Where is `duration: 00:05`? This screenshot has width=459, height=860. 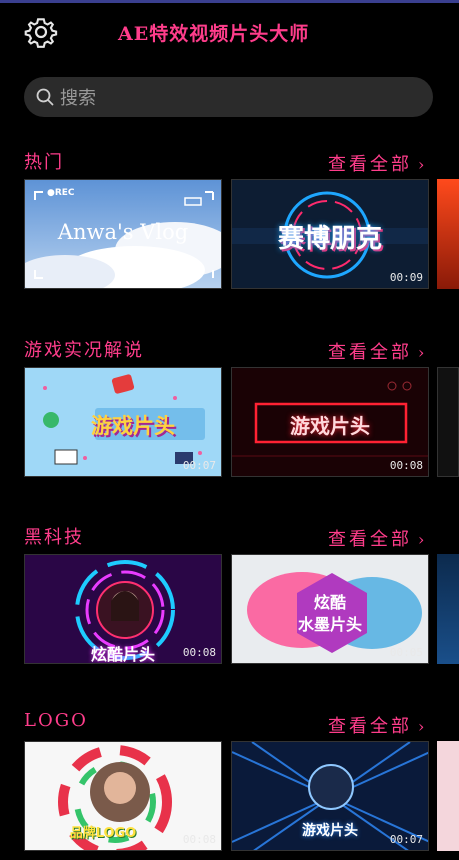 duration: 00:05 is located at coordinates (406, 652).